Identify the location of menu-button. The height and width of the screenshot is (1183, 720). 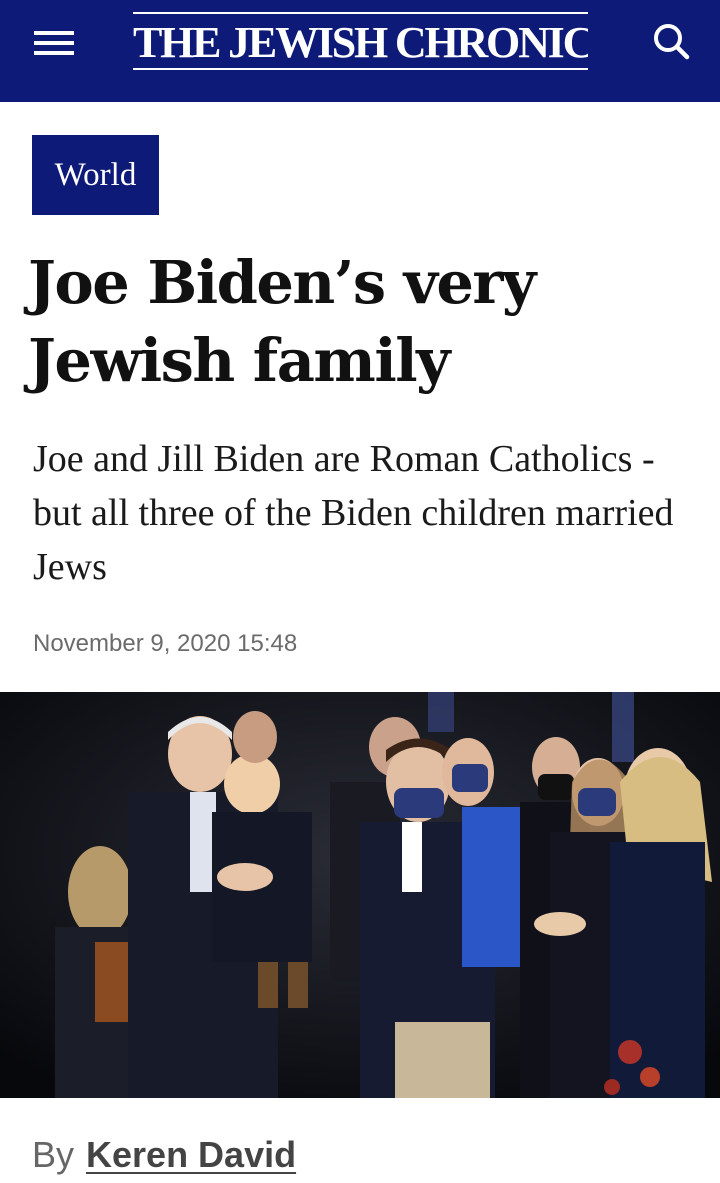
(54, 41).